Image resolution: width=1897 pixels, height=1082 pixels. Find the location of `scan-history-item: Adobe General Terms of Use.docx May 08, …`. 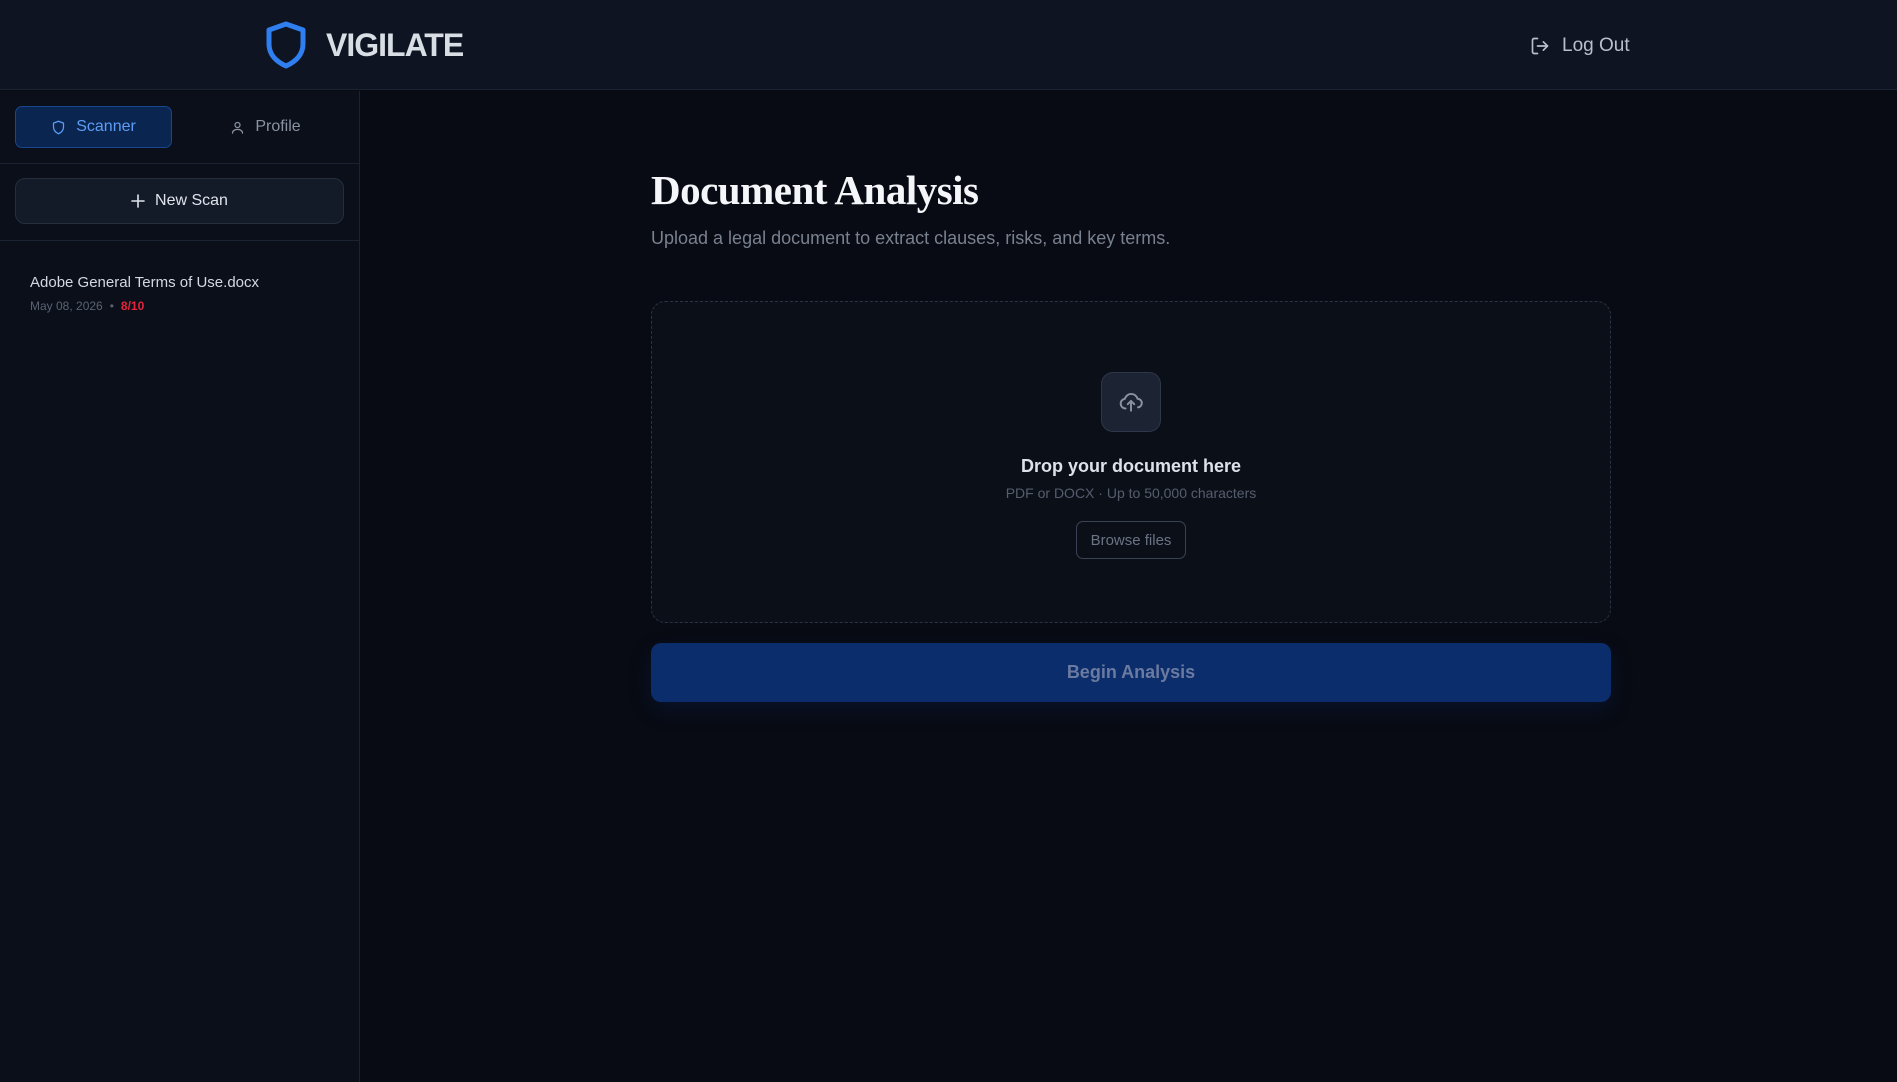

scan-history-item: Adobe General Terms of Use.docx May 08, … is located at coordinates (185, 293).